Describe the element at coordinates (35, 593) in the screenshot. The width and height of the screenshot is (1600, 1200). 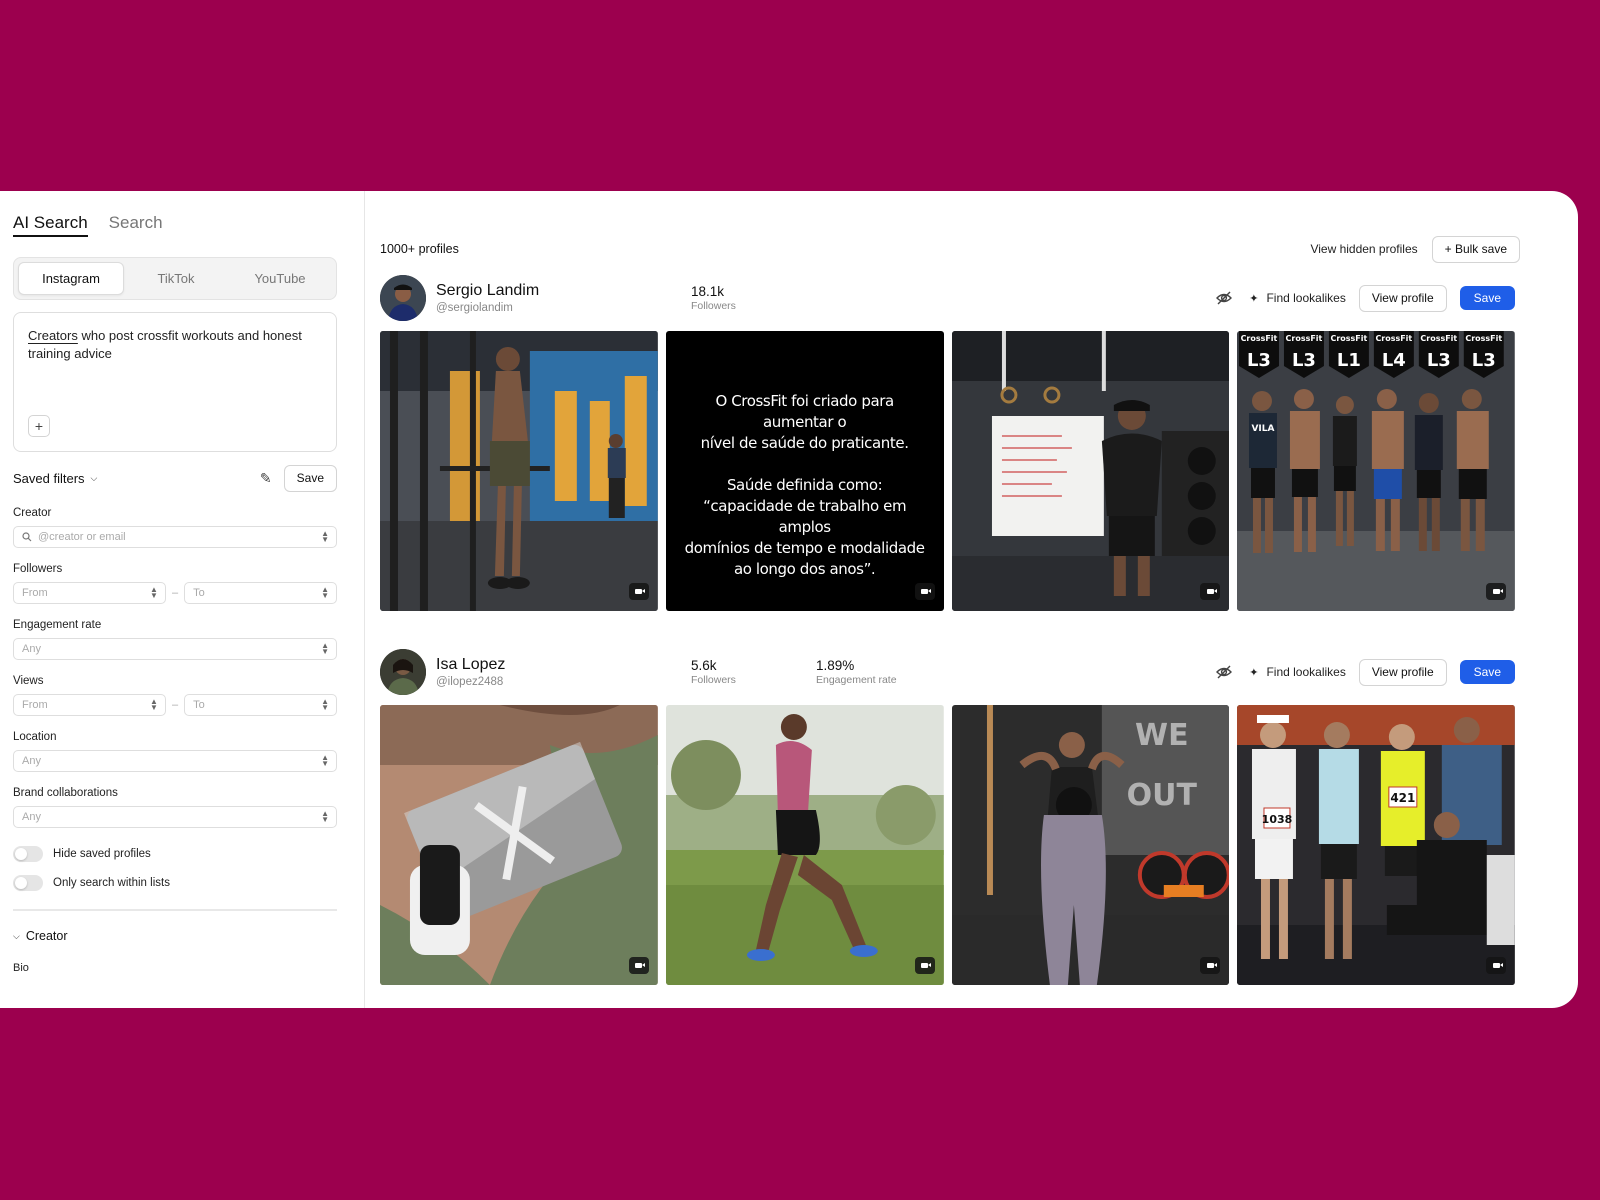
I see `followers-from-text: From` at that location.